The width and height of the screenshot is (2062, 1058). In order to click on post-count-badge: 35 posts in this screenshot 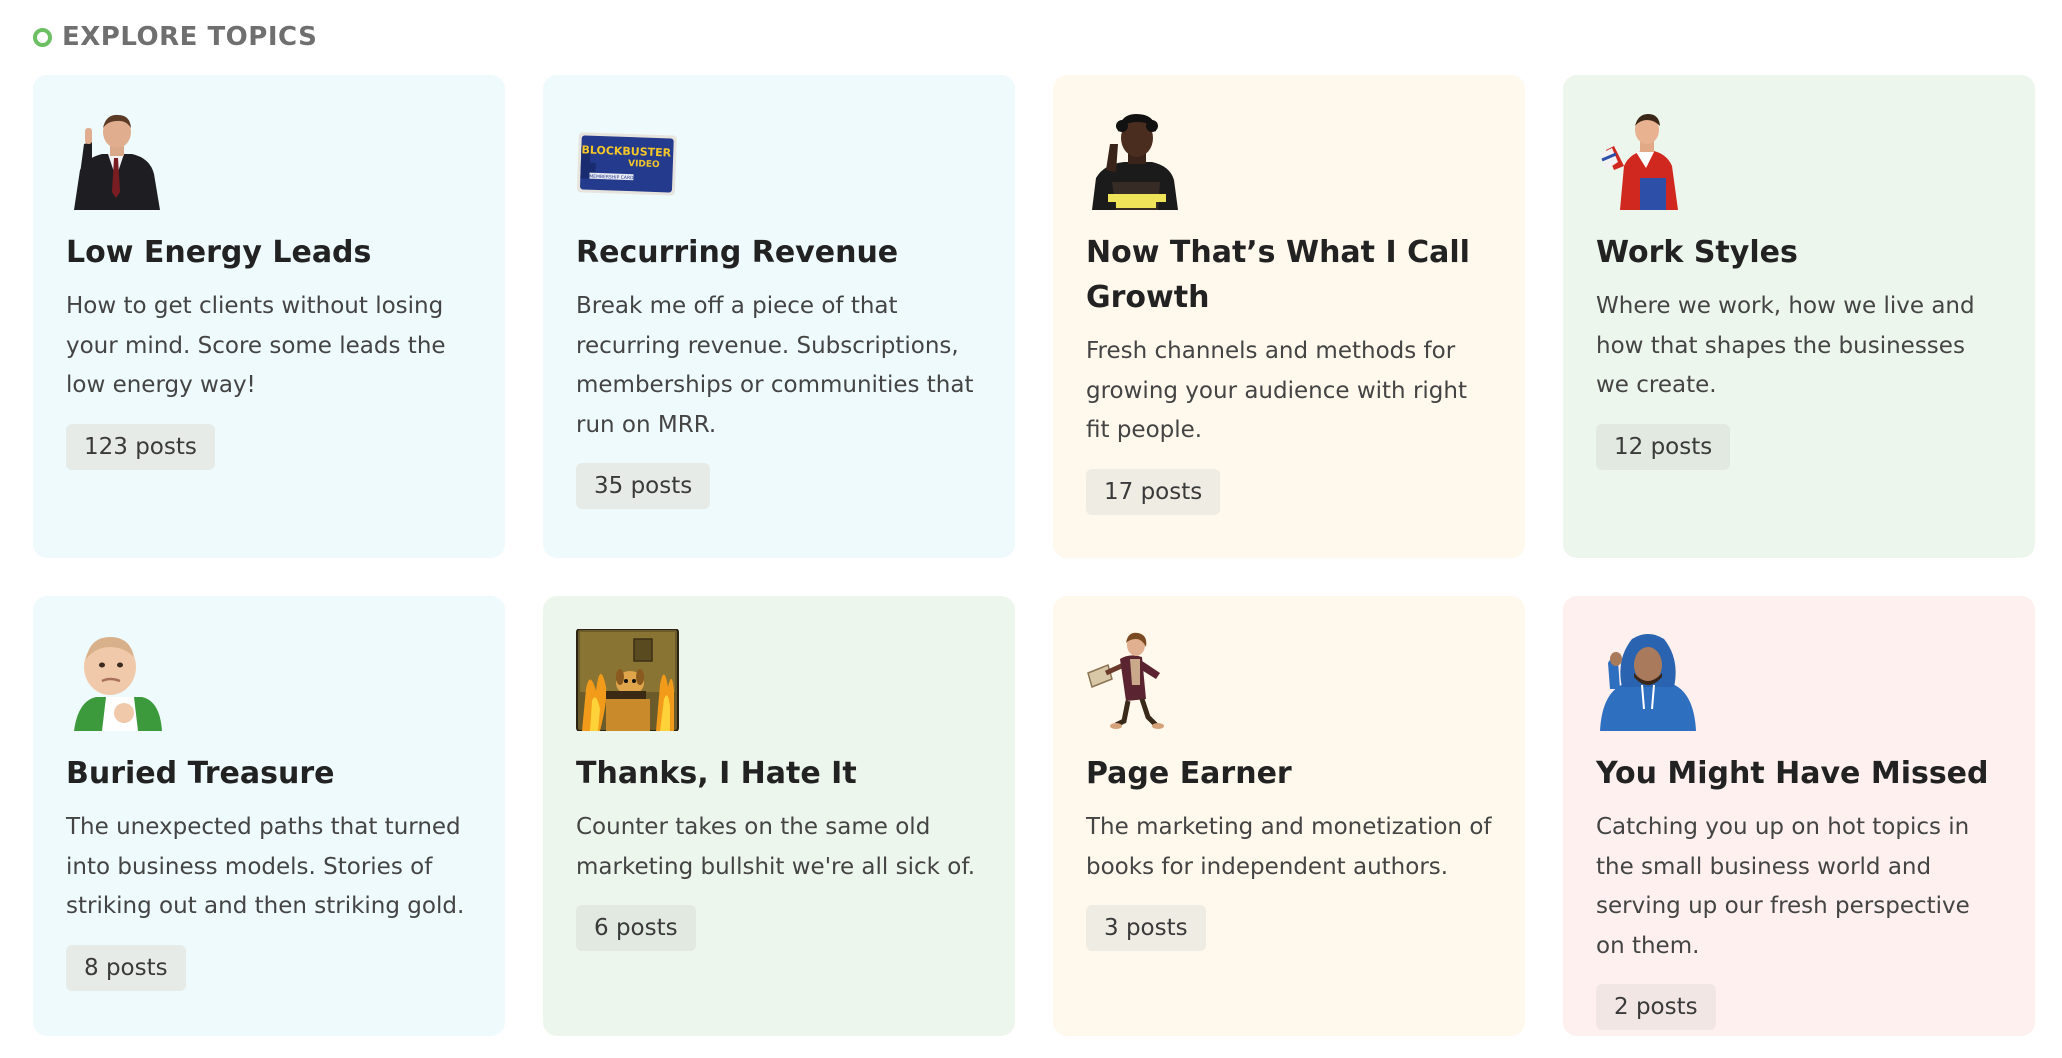, I will do `click(643, 486)`.